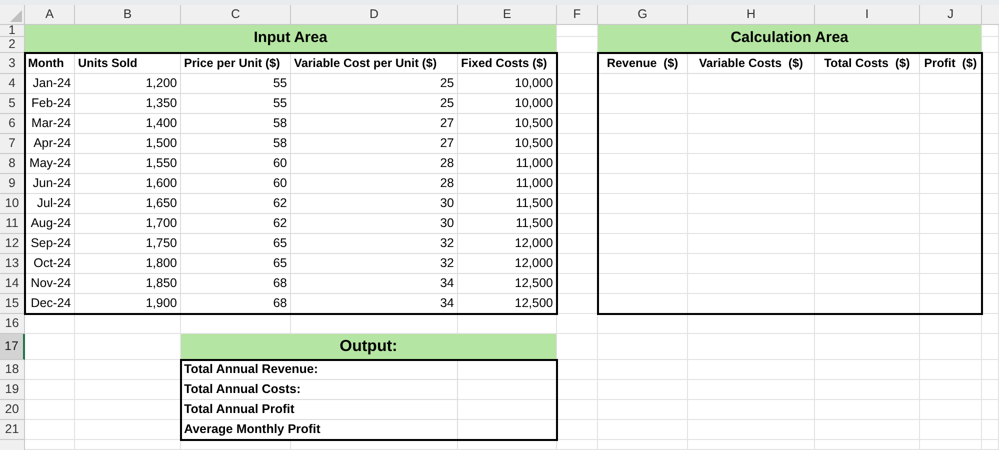  Describe the element at coordinates (12, 284) in the screenshot. I see `row-header: 14` at that location.